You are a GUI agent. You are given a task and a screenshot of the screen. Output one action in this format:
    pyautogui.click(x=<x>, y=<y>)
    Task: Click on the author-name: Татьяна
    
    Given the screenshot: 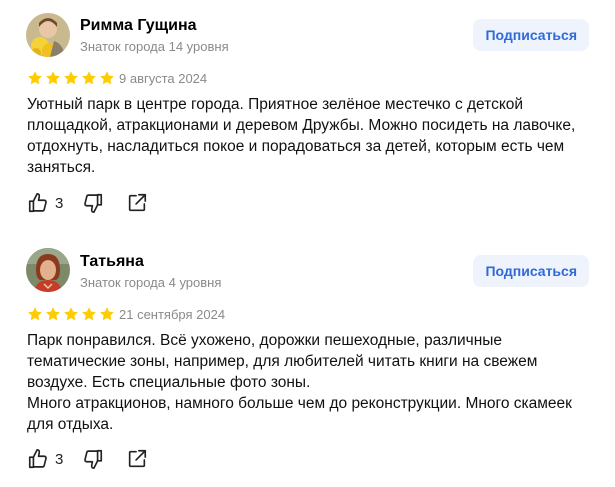 What is the action you would take?
    pyautogui.click(x=112, y=262)
    